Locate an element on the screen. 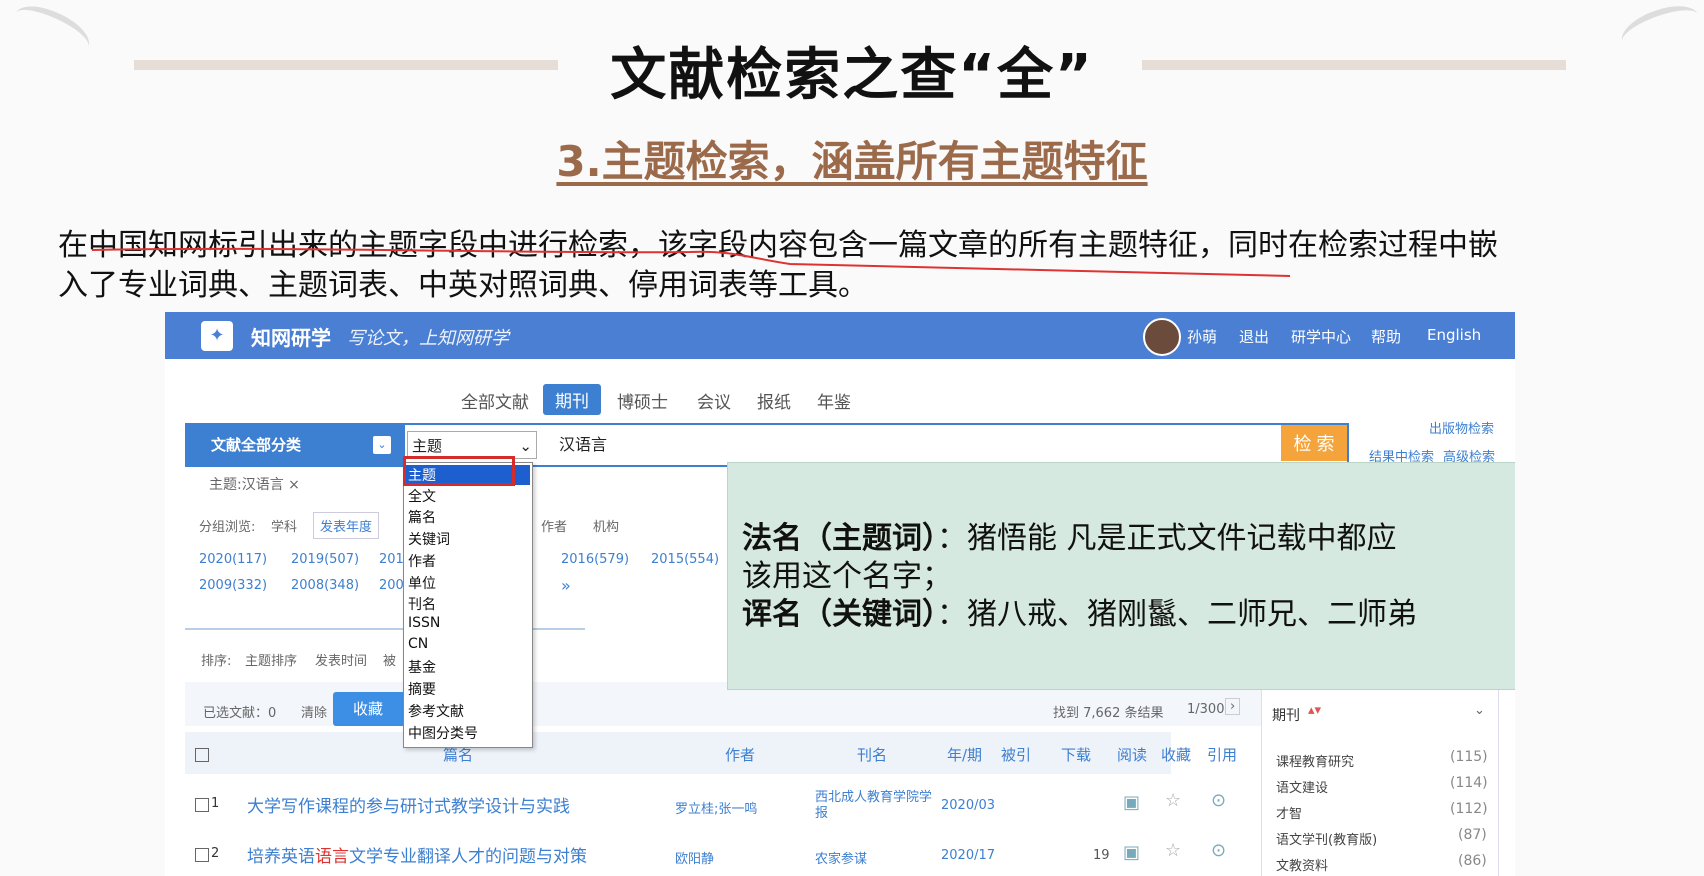  facet-item: 课程教育研究 is located at coordinates (1315, 760).